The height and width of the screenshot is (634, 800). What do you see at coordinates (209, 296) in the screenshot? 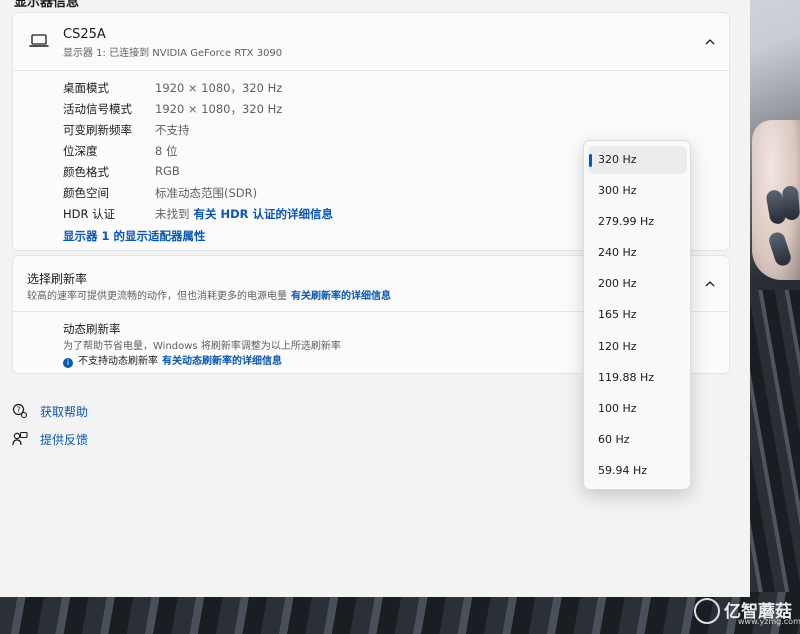
I see `refresh-rate-description: 较高的速率可提供更流畅的动作，但也消耗更多的电源电量 有关刷新率的详细信息` at bounding box center [209, 296].